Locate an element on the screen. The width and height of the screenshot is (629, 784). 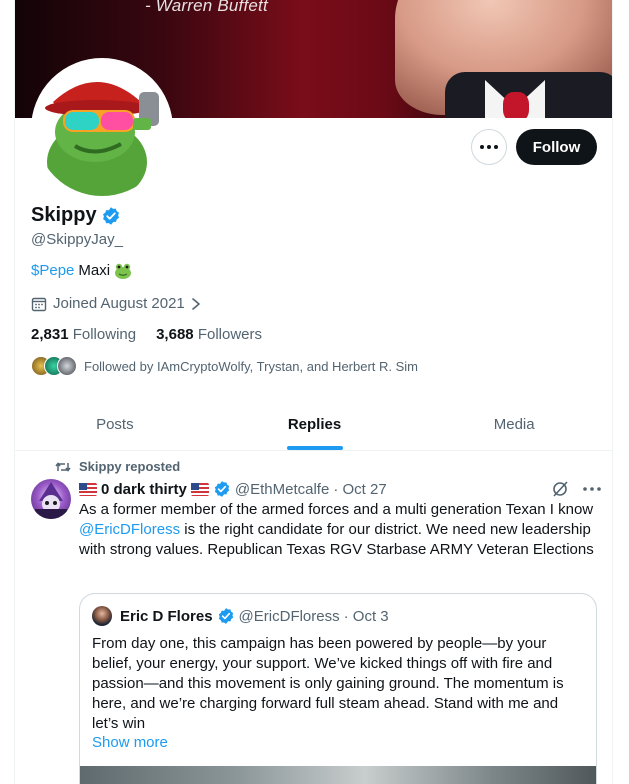
following-label: Following is located at coordinates (104, 334).